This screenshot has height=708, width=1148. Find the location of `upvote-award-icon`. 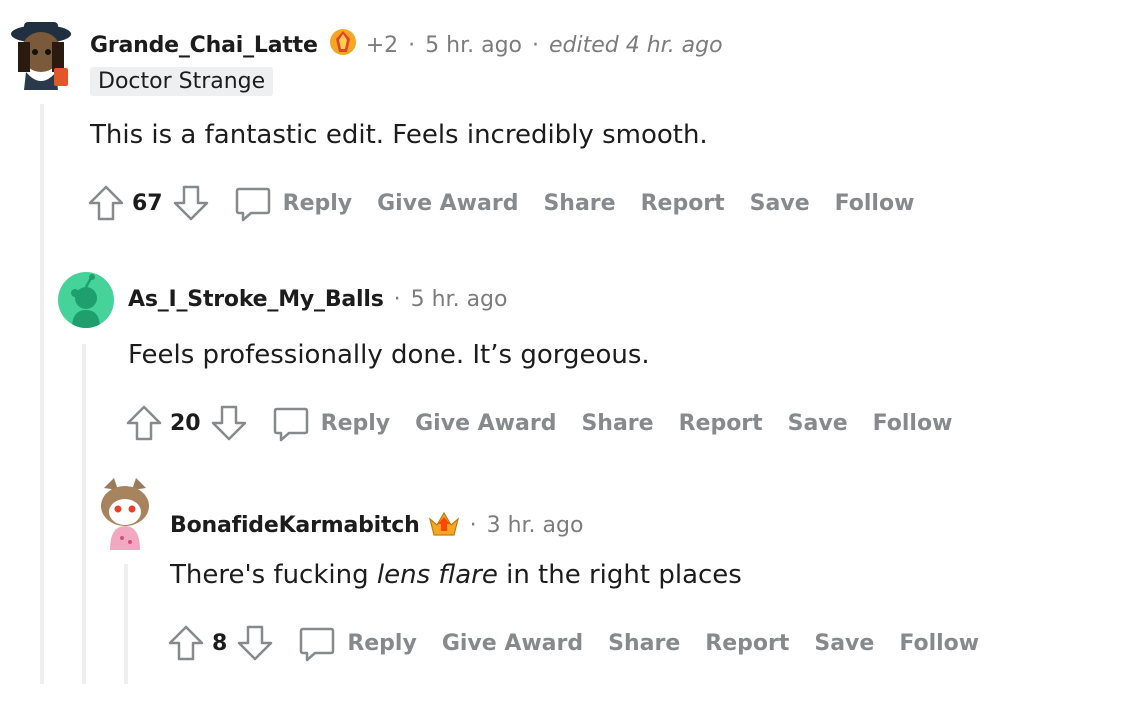

upvote-award-icon is located at coordinates (444, 525).